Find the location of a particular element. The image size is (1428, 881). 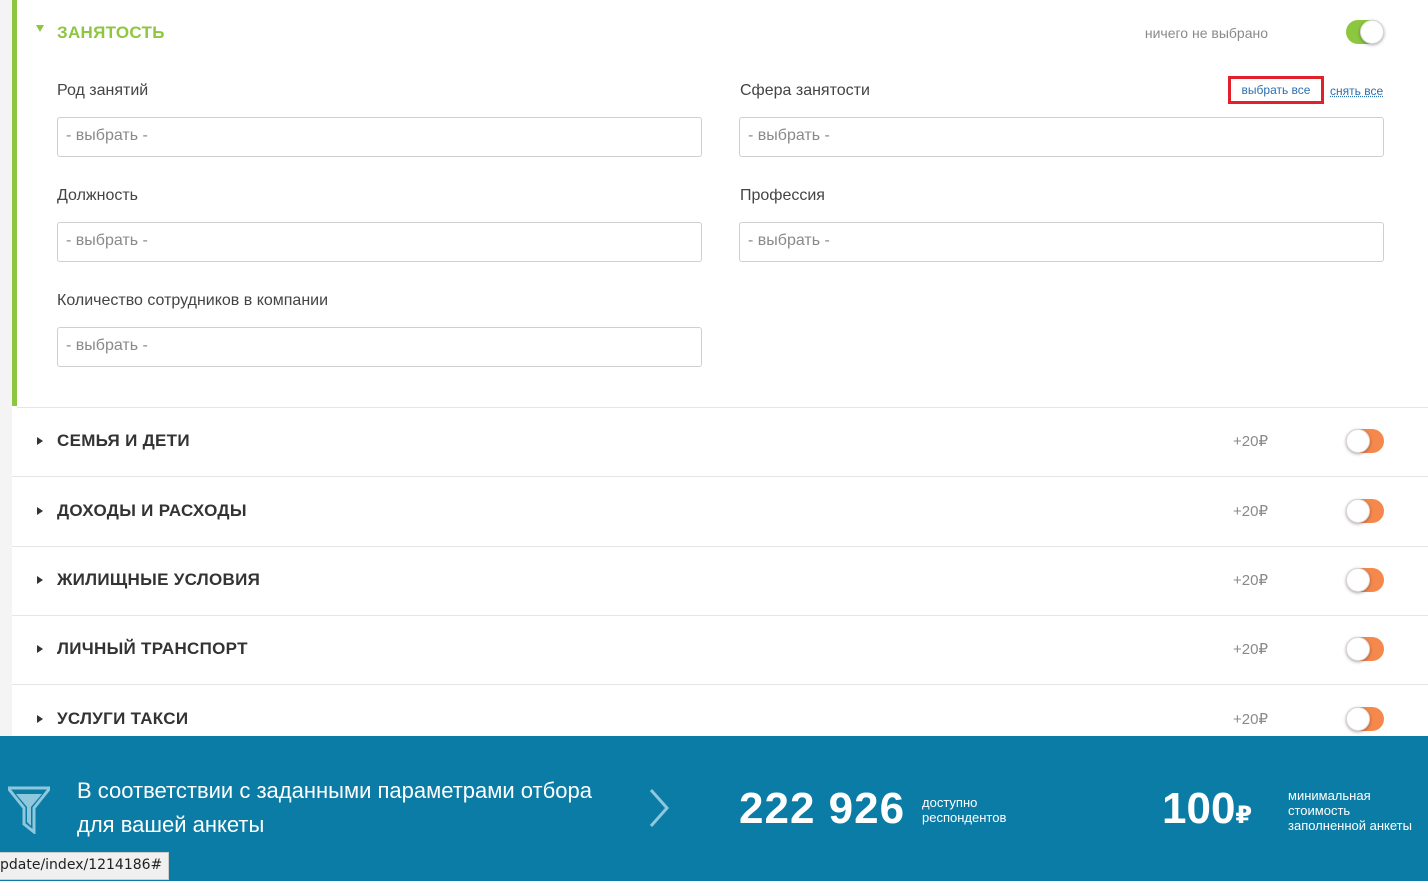

section-title: ЛИЧНЫЙ ТРАНСПОРТ is located at coordinates (152, 648).